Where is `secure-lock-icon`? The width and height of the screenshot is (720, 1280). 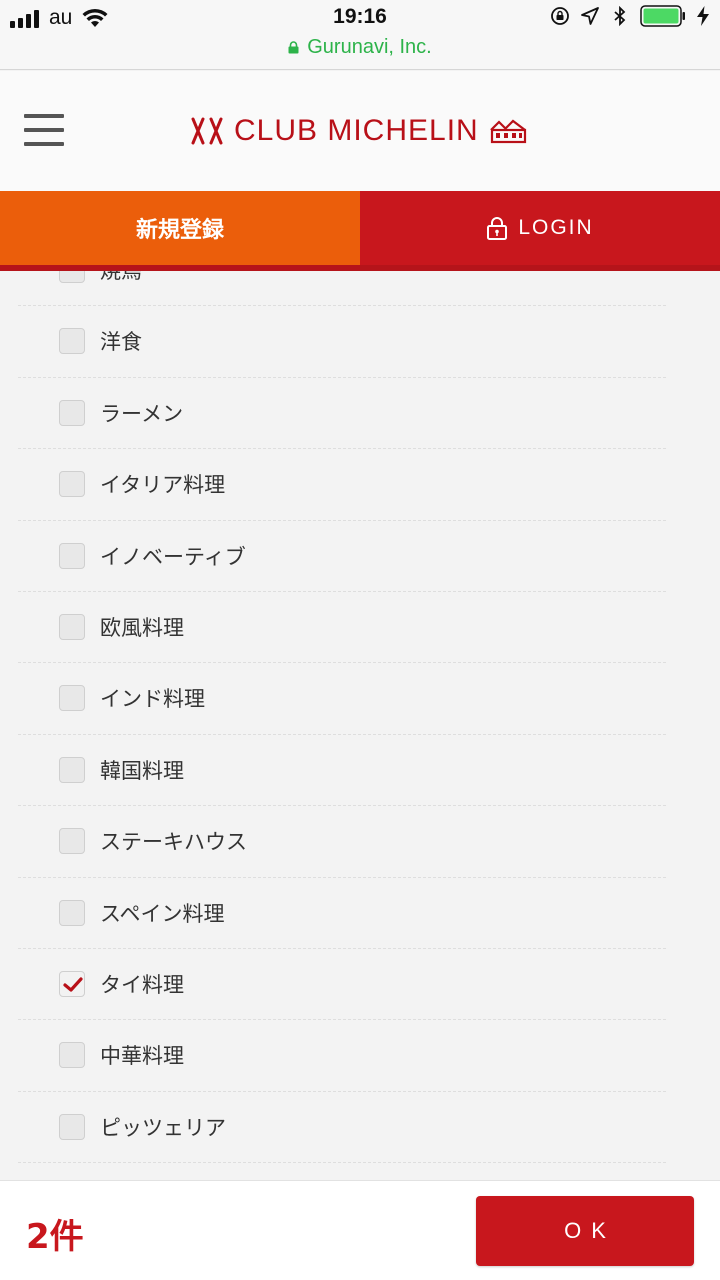 secure-lock-icon is located at coordinates (293, 47).